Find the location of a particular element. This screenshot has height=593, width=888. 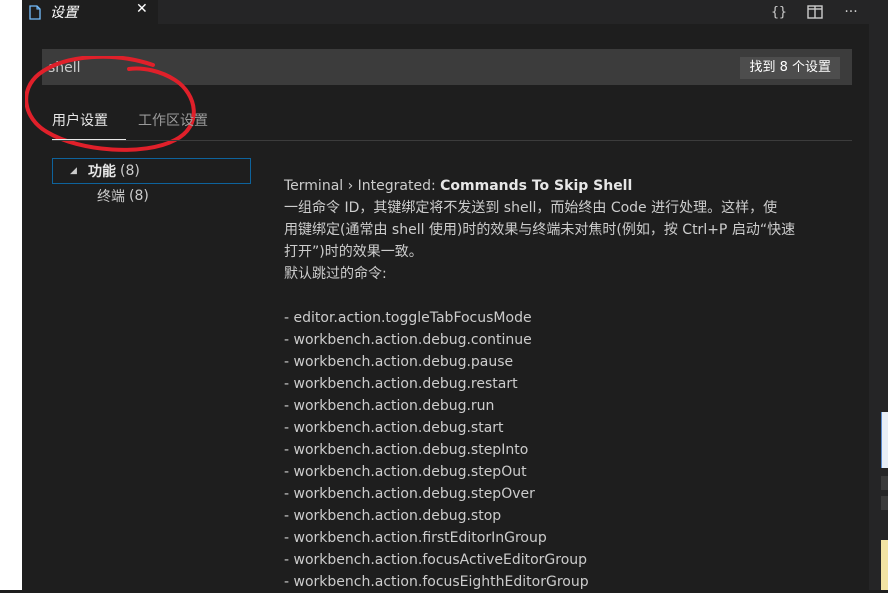

default-command-item: - workbench.action.debug.run is located at coordinates (389, 406).